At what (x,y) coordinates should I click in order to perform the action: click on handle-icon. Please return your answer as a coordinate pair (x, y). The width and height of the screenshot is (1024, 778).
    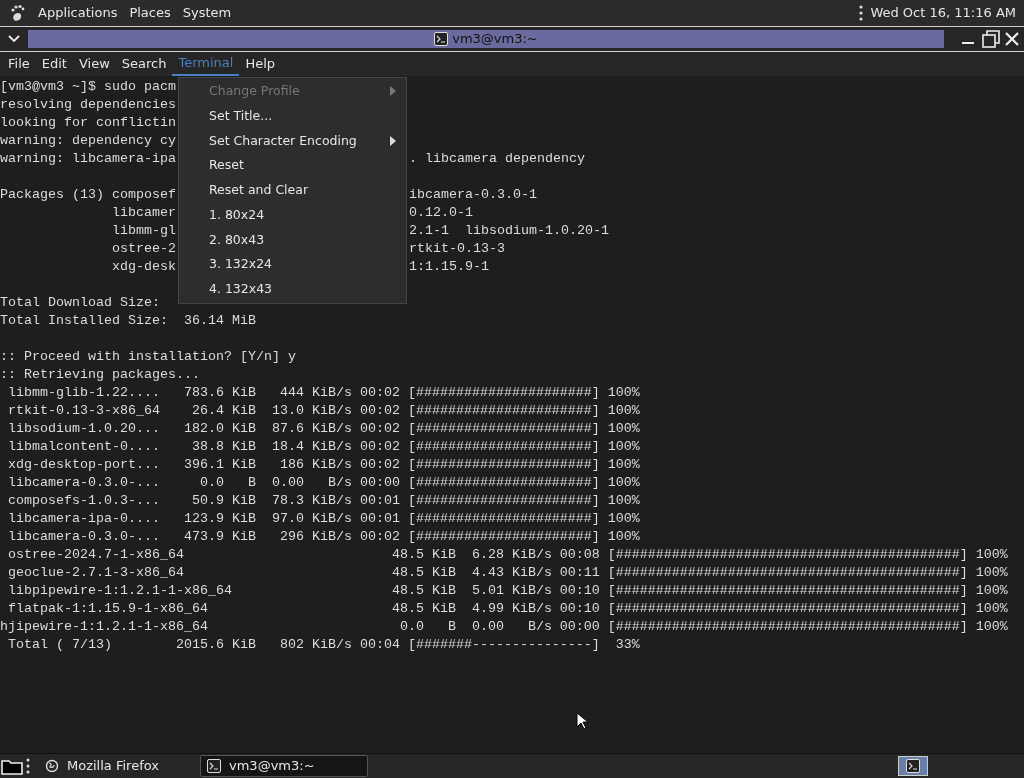
    Looking at the image, I should click on (28, 766).